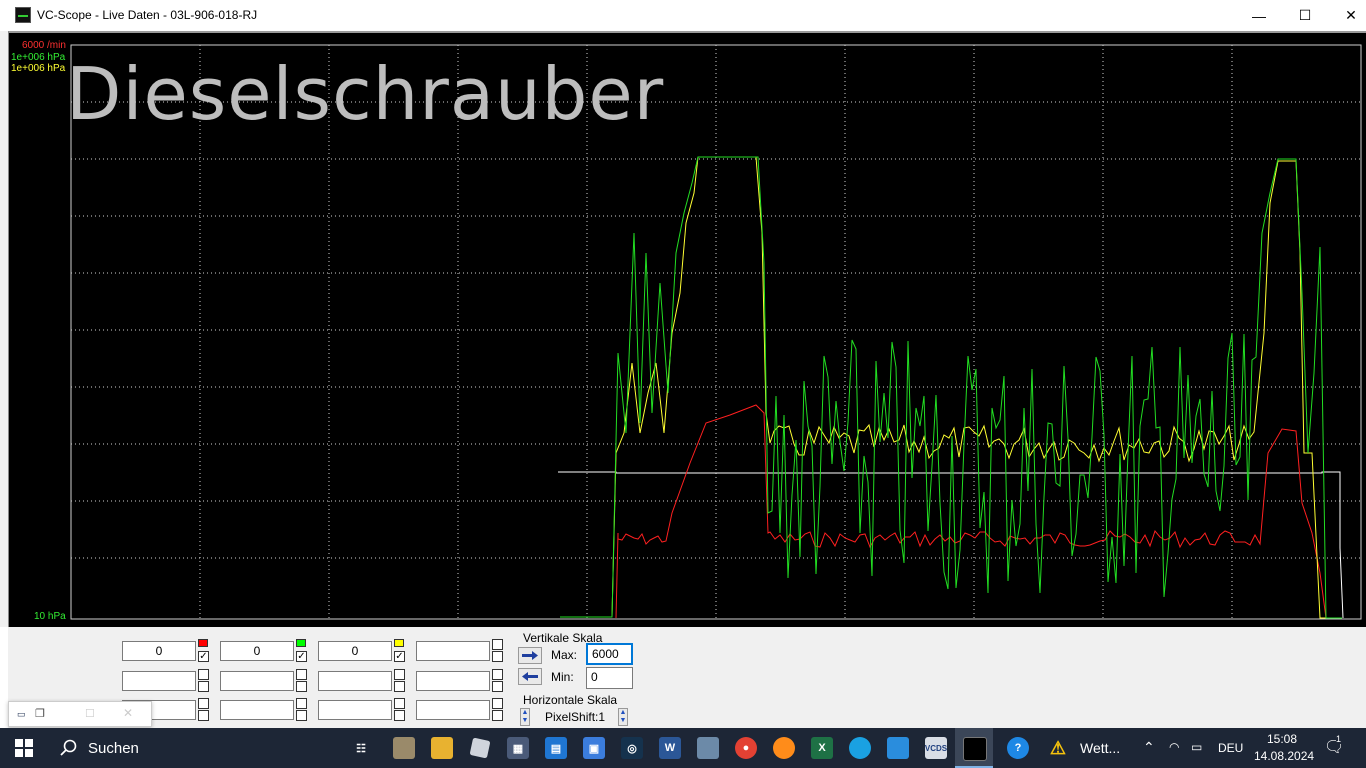  I want to click on steam-icon: ◎, so click(632, 748).